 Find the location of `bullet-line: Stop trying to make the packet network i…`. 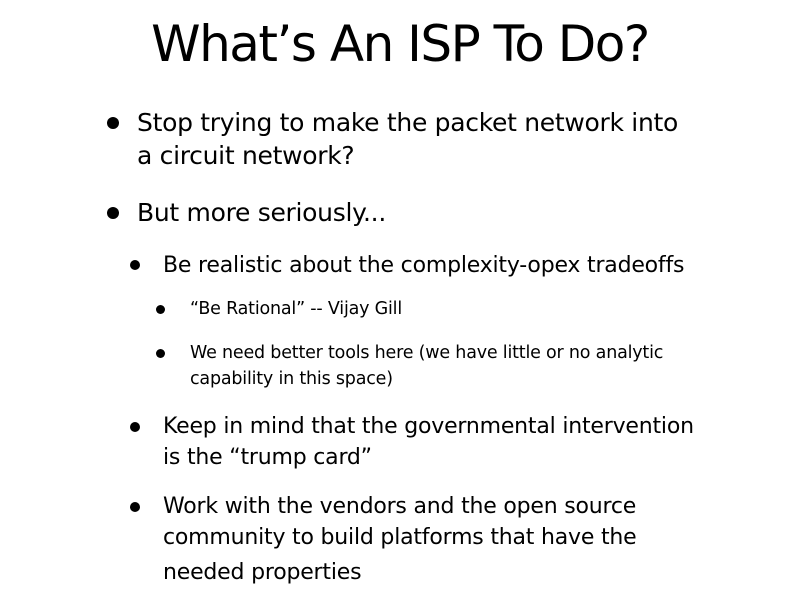

bullet-line: Stop trying to make the packet network i… is located at coordinates (407, 122).